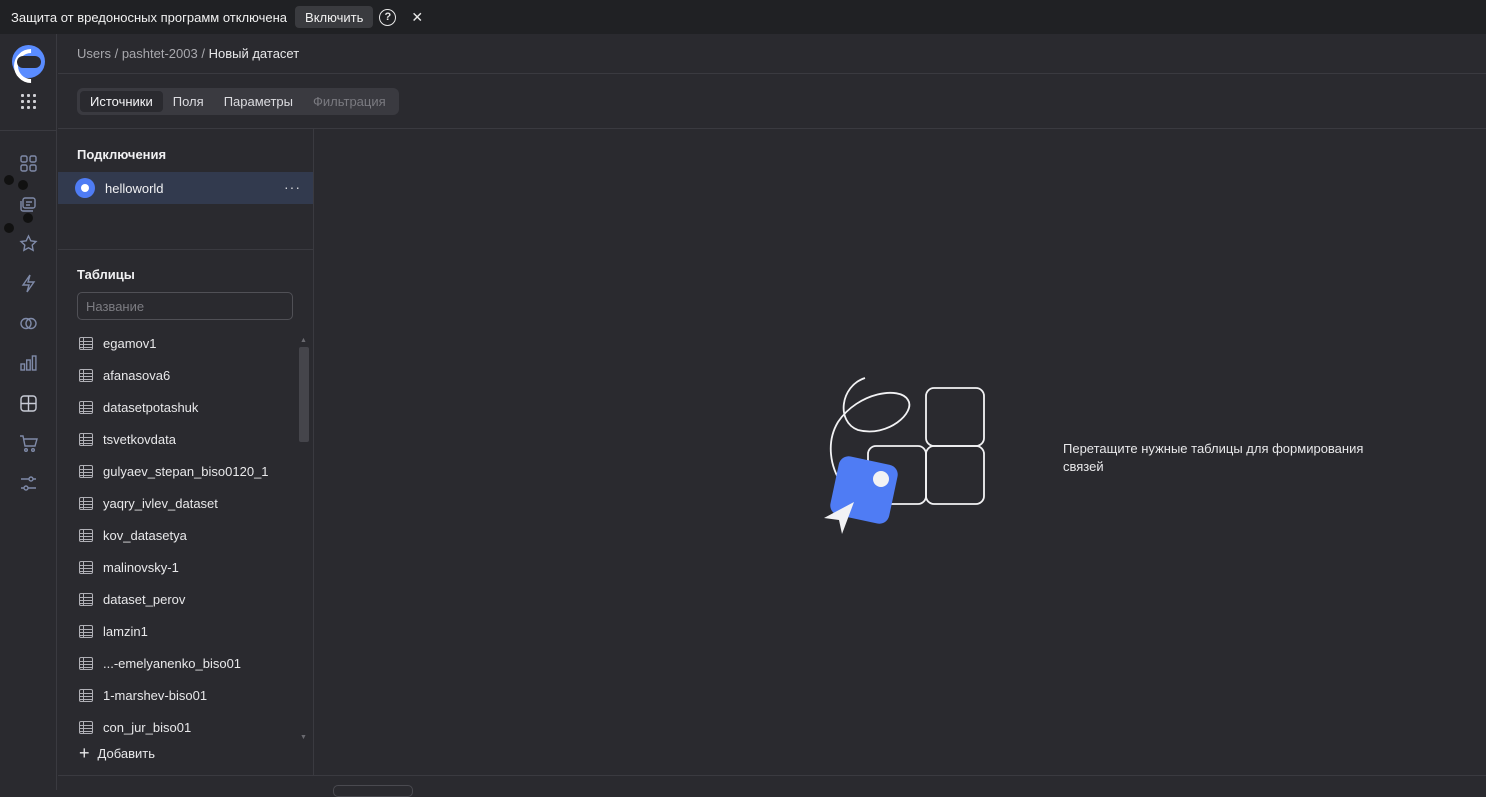 The image size is (1486, 797). Describe the element at coordinates (258, 101) in the screenshot. I see `tab-parameters: Параметры` at that location.